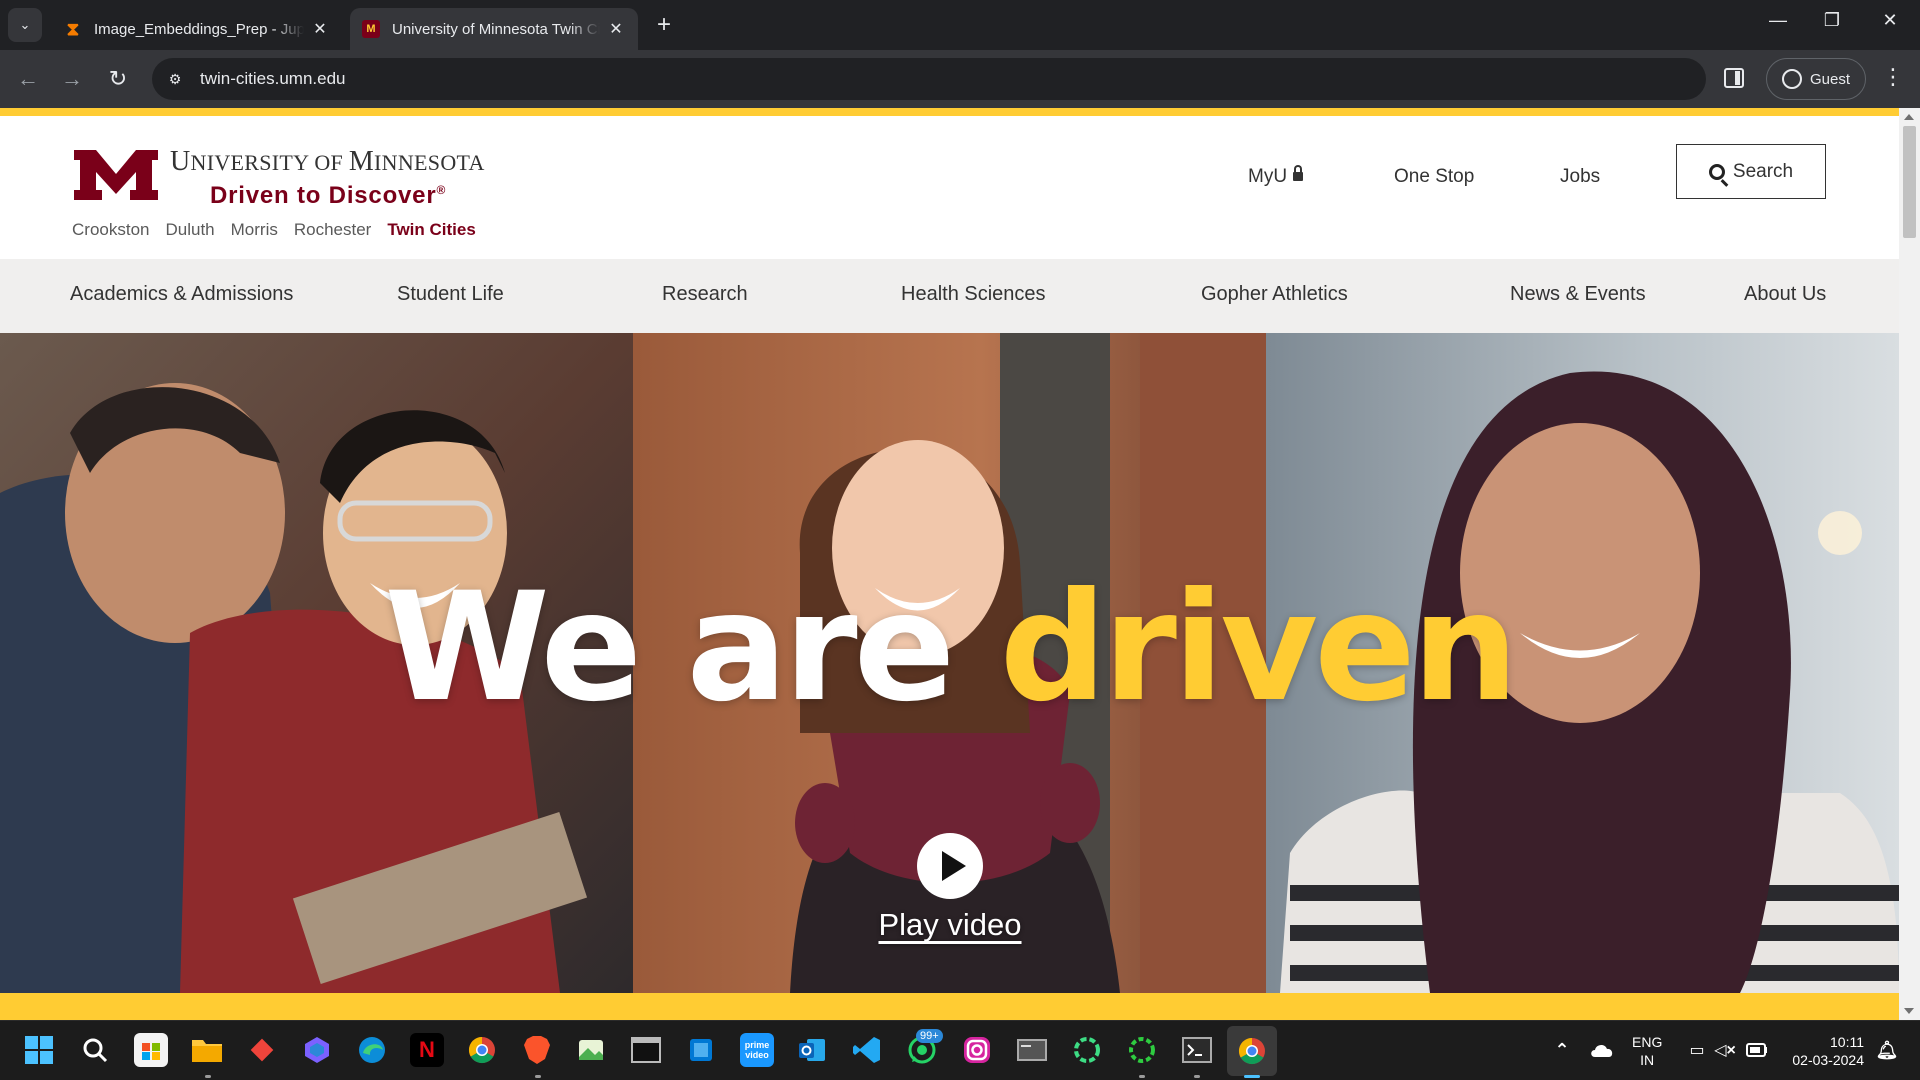 Image resolution: width=1920 pixels, height=1080 pixels. I want to click on close-window-icon: ✕, so click(1890, 20).